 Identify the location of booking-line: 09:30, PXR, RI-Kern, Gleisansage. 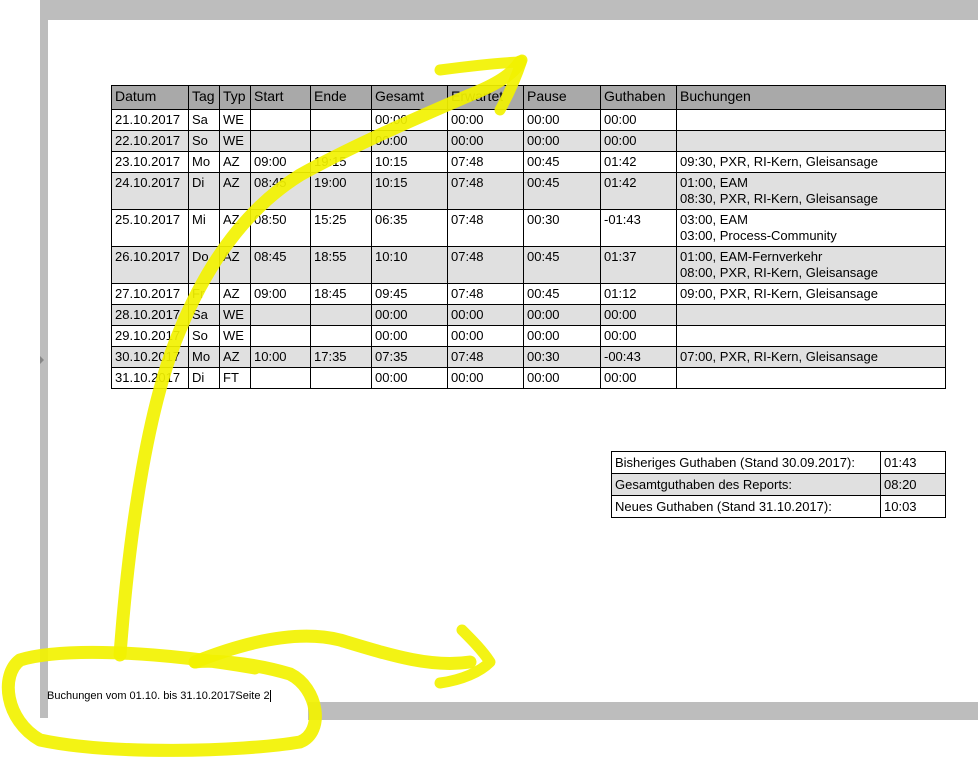
(779, 161).